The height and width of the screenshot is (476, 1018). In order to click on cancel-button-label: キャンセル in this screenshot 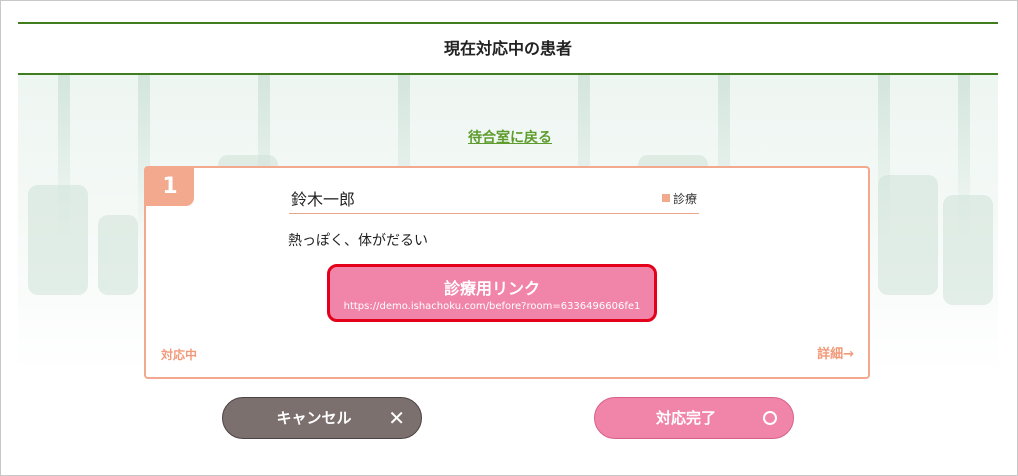, I will do `click(314, 418)`.